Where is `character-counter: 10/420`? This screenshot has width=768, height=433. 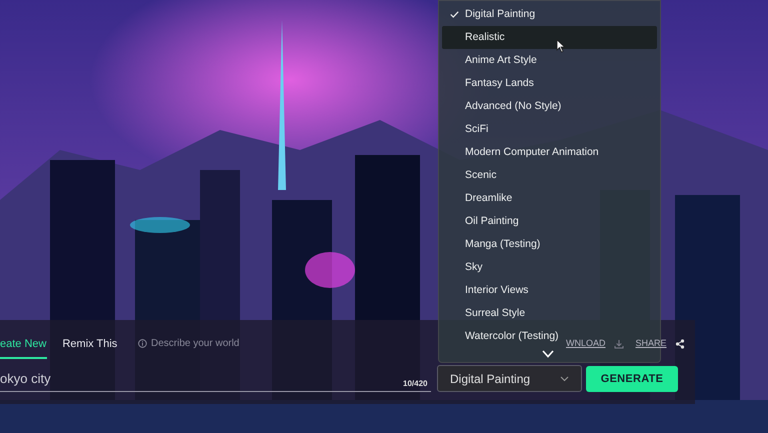 character-counter: 10/420 is located at coordinates (415, 384).